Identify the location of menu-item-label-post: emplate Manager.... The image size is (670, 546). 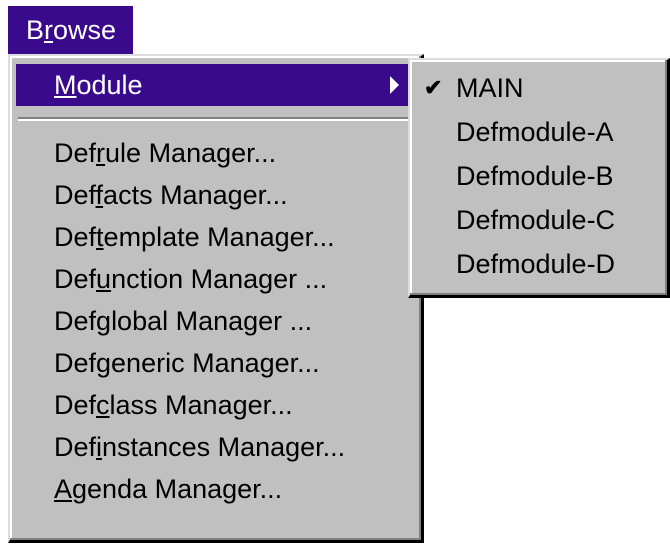
(219, 237).